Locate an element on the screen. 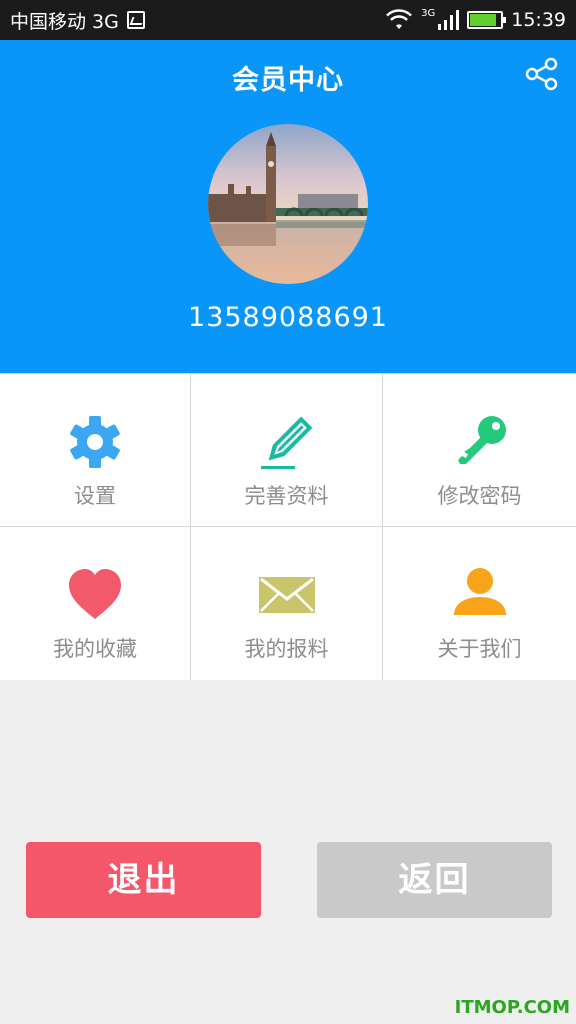 The width and height of the screenshot is (576, 1024). avatar-image is located at coordinates (288, 204).